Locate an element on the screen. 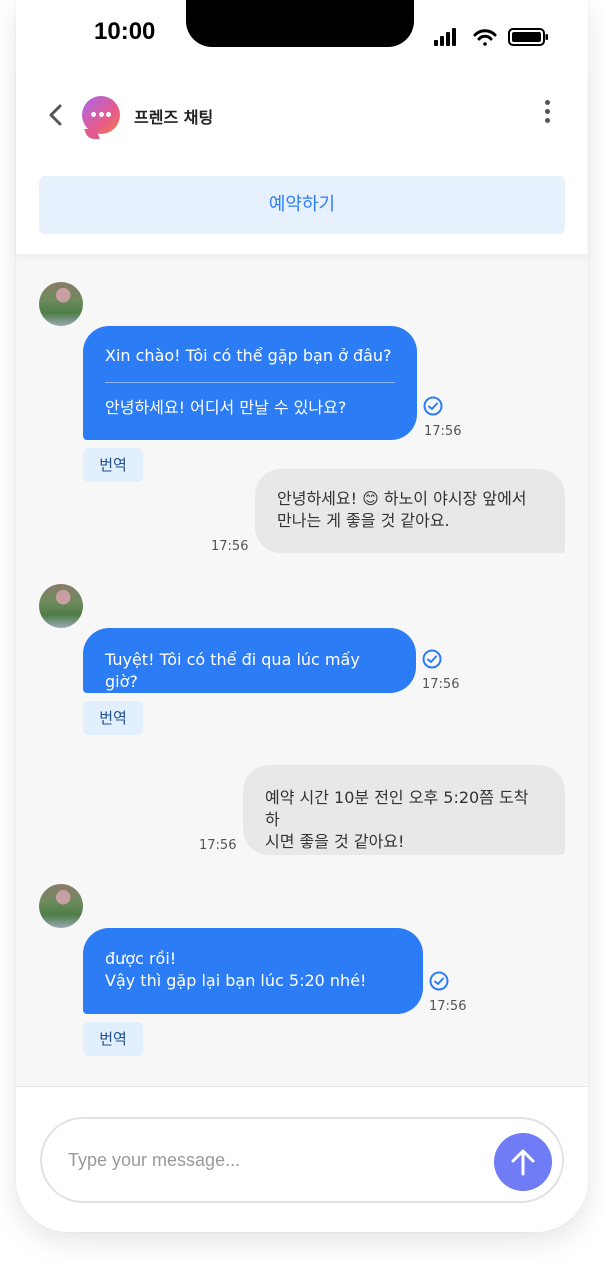 The height and width of the screenshot is (1264, 604). translated-text: 안녕하세요! 어디서 만날 수 있나요? is located at coordinates (226, 407).